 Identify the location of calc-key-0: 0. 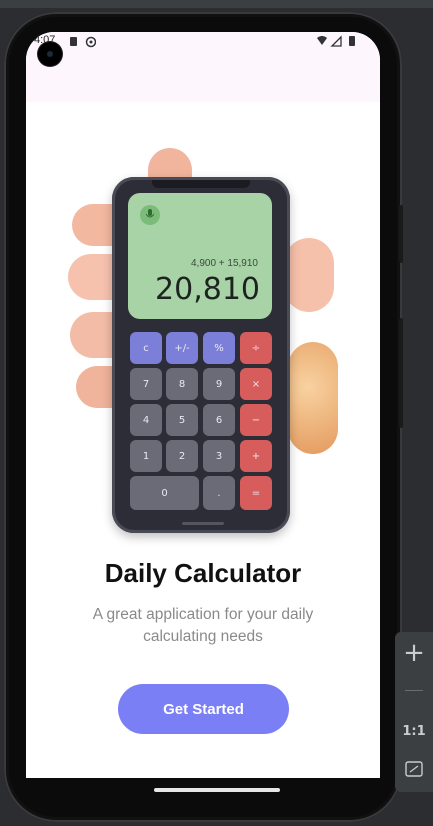
(164, 493).